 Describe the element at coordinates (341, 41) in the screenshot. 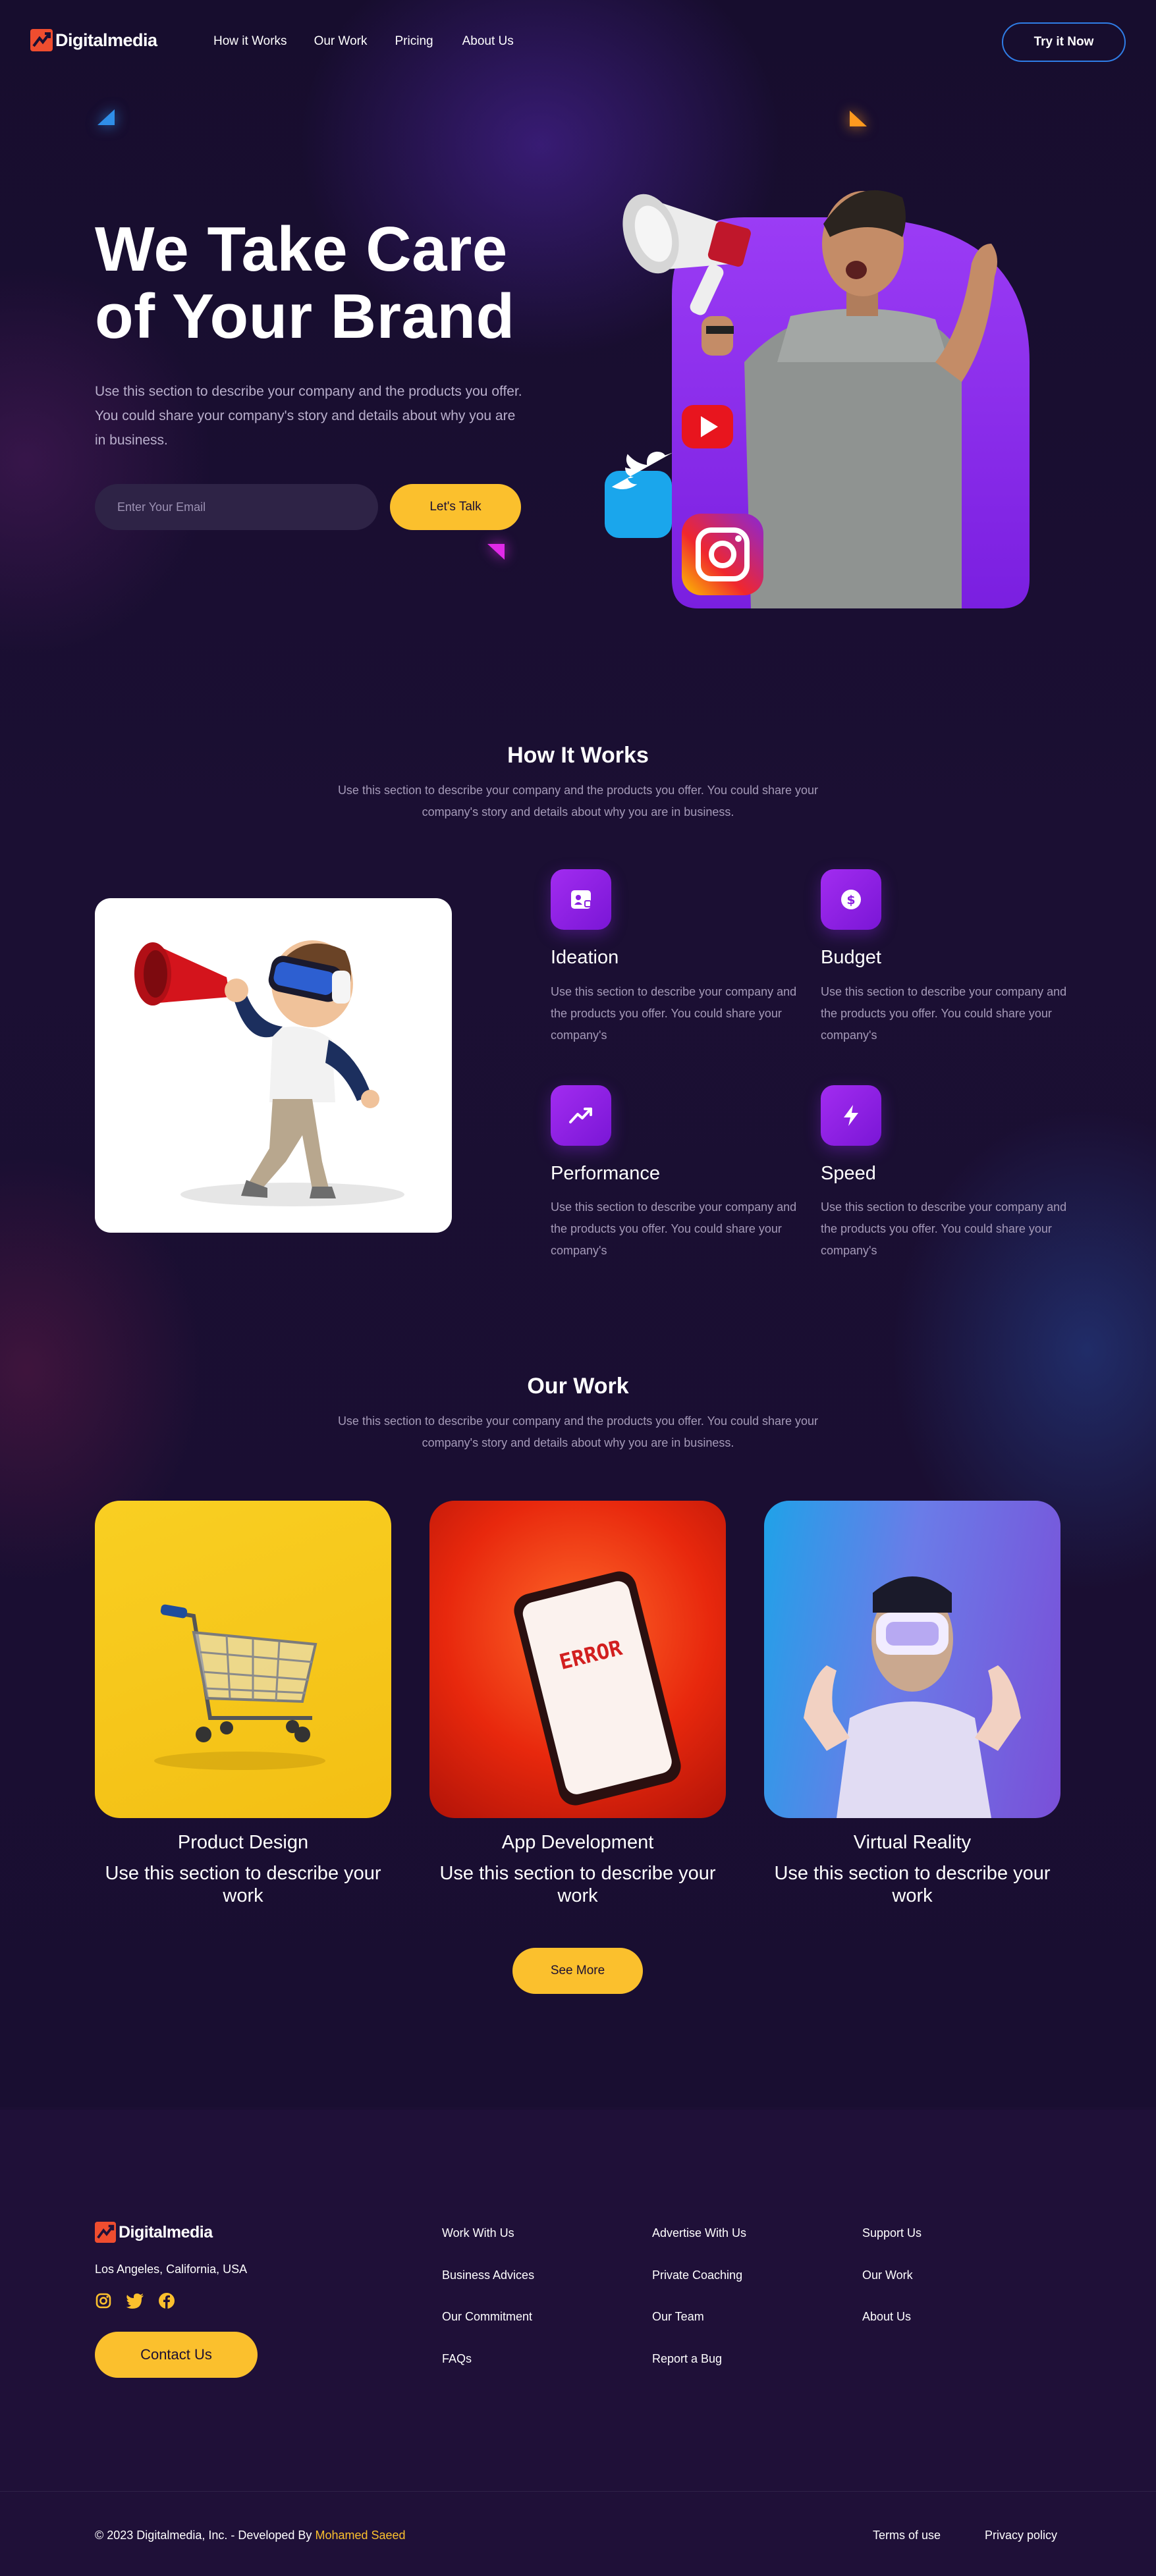

I see `nav-item-our-work: Our Work` at that location.